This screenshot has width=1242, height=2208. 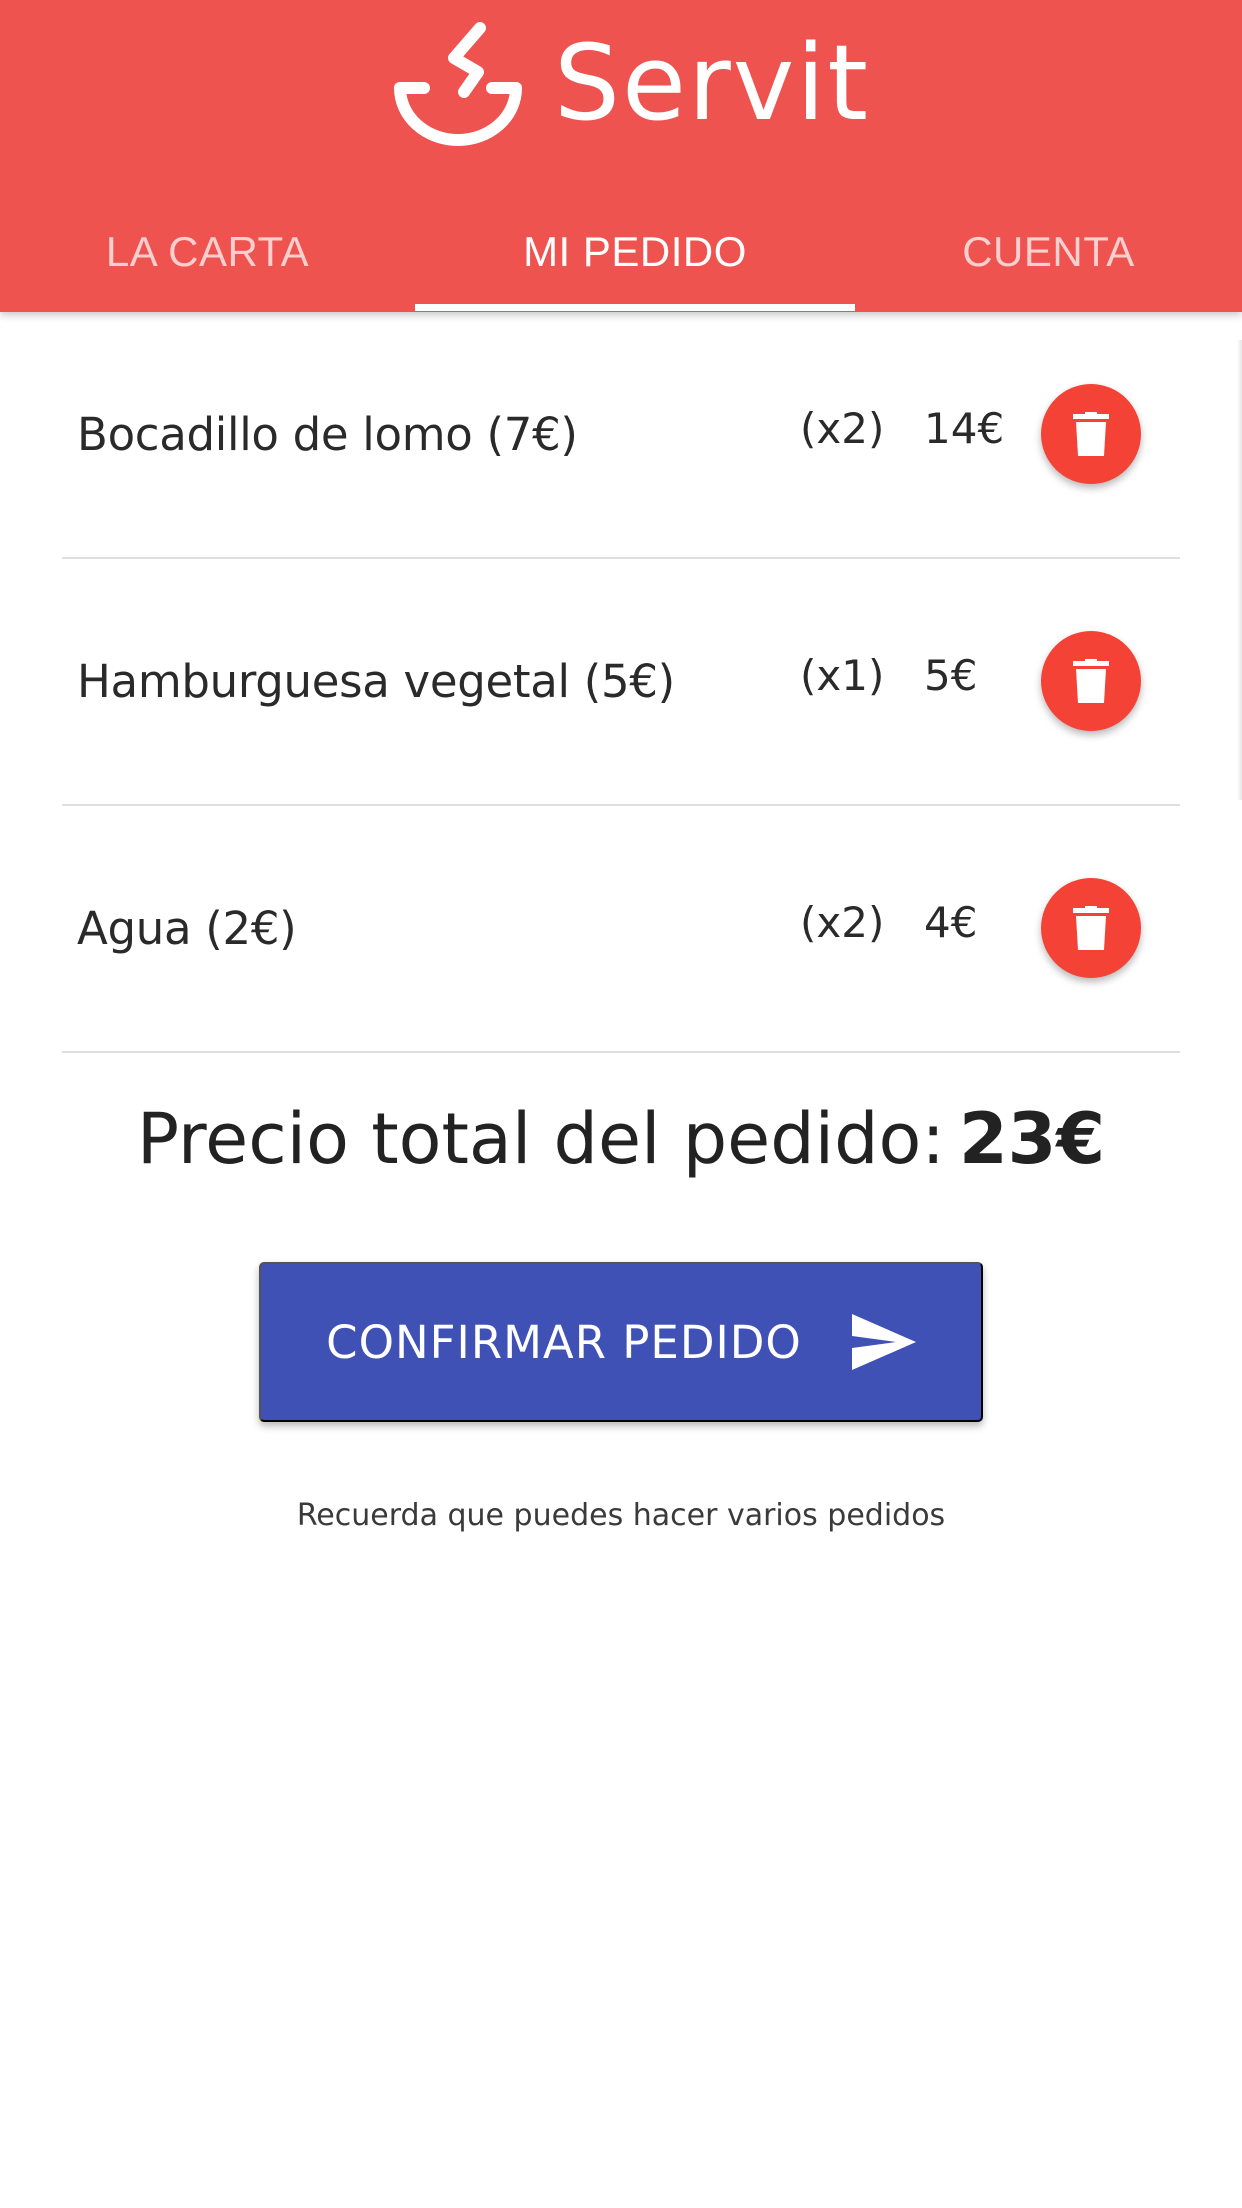 I want to click on tab-la-carta: LA CARTA, so click(x=207, y=252).